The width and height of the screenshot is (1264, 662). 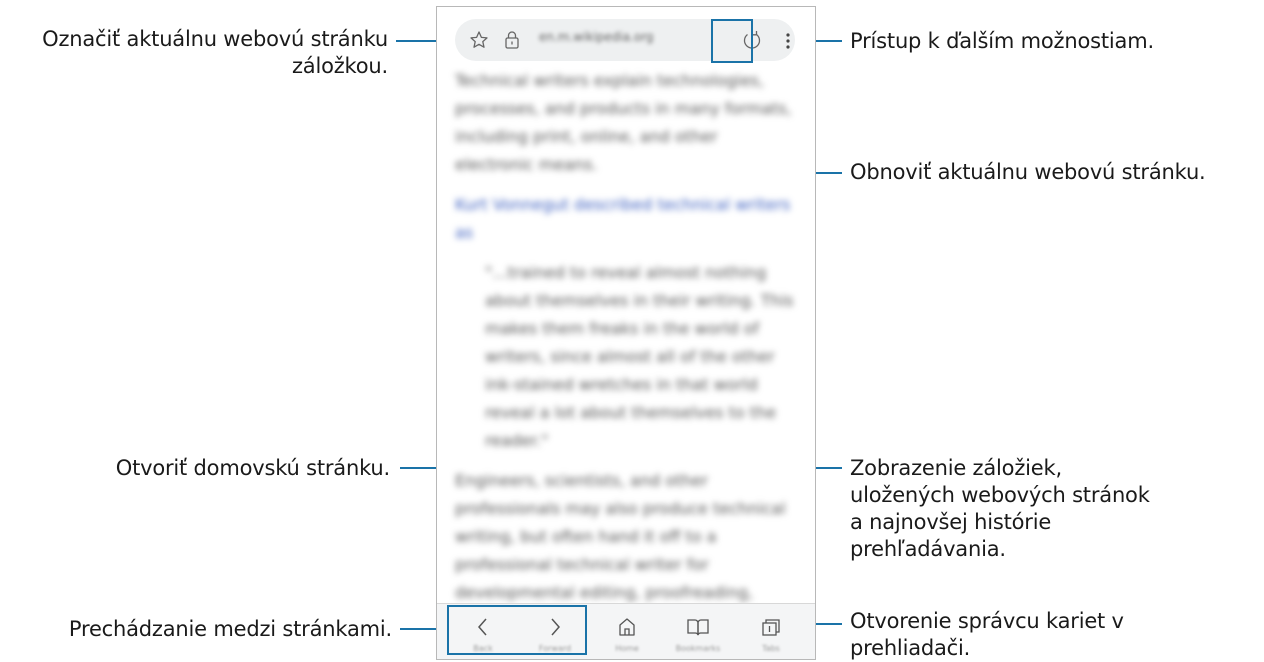 What do you see at coordinates (517, 630) in the screenshot?
I see `navigation-highlight` at bounding box center [517, 630].